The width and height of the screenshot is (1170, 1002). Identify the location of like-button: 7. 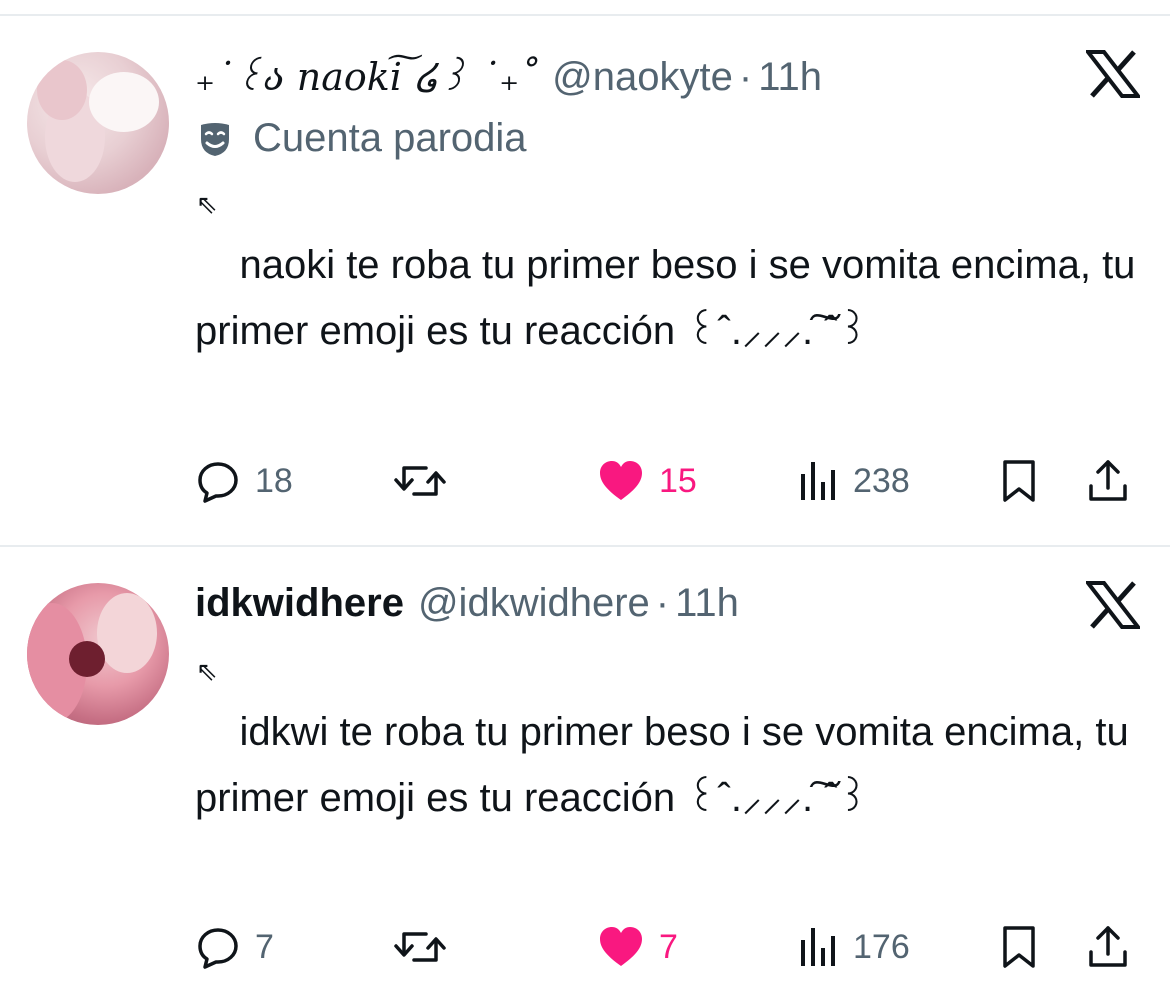
(637, 947).